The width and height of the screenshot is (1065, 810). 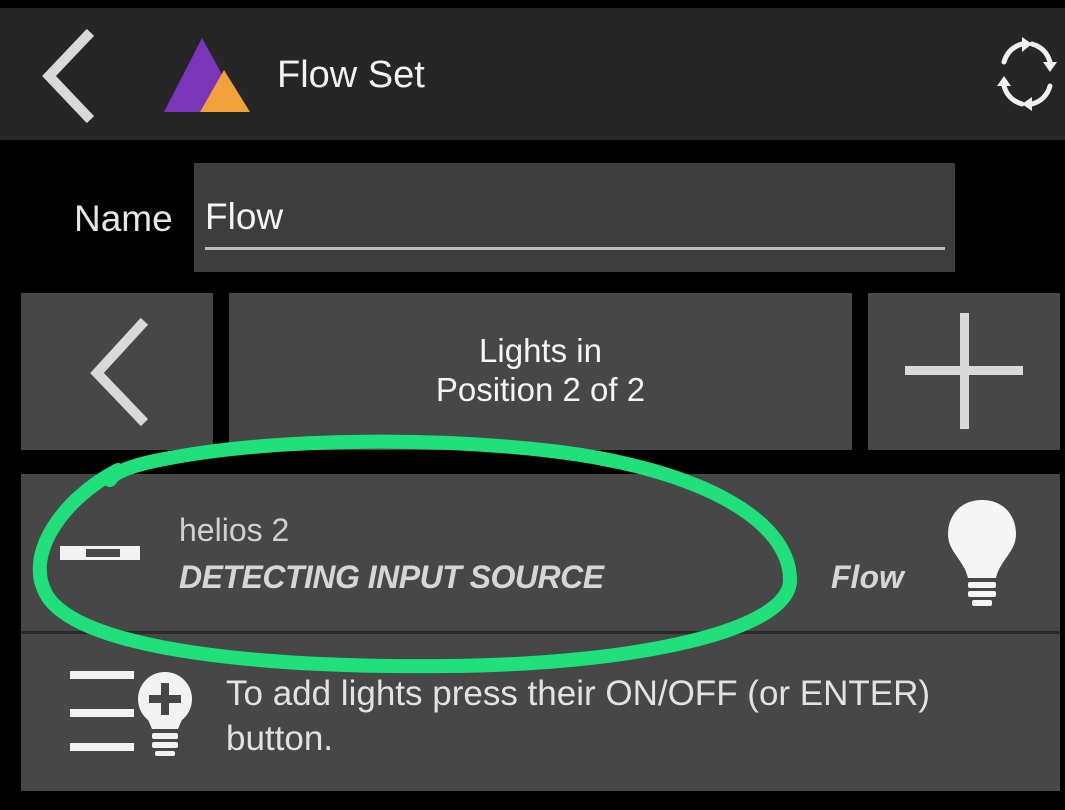 What do you see at coordinates (206, 75) in the screenshot?
I see `app-logo-icon` at bounding box center [206, 75].